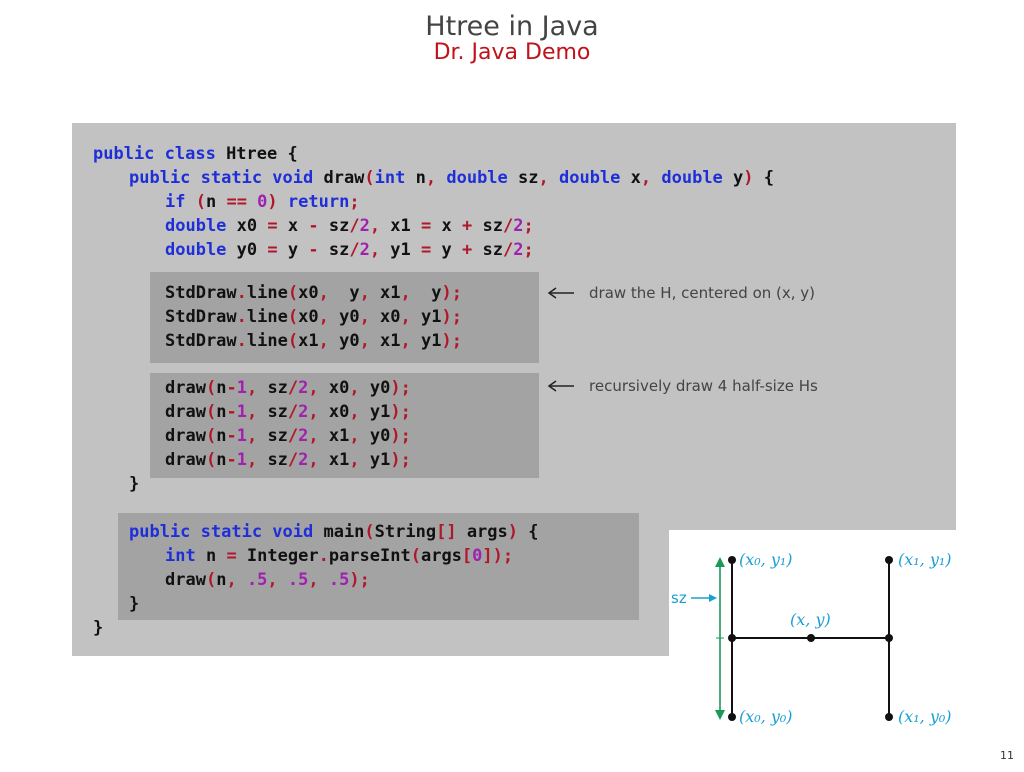 The height and width of the screenshot is (772, 1024). Describe the element at coordinates (180, 556) in the screenshot. I see `code-keyword: int` at that location.